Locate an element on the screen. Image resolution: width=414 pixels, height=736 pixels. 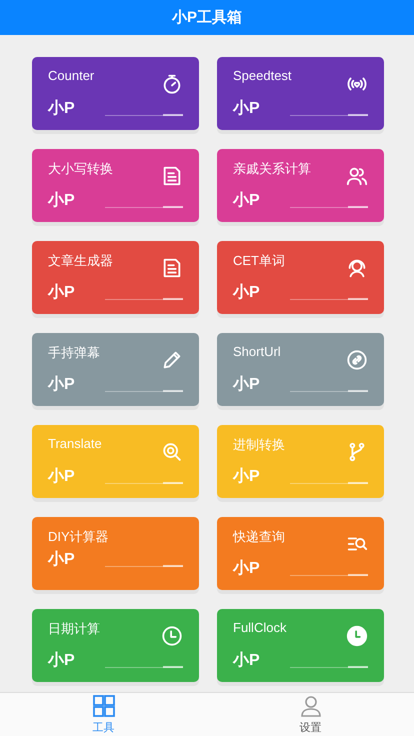
tool-title: Translate is located at coordinates (75, 443).